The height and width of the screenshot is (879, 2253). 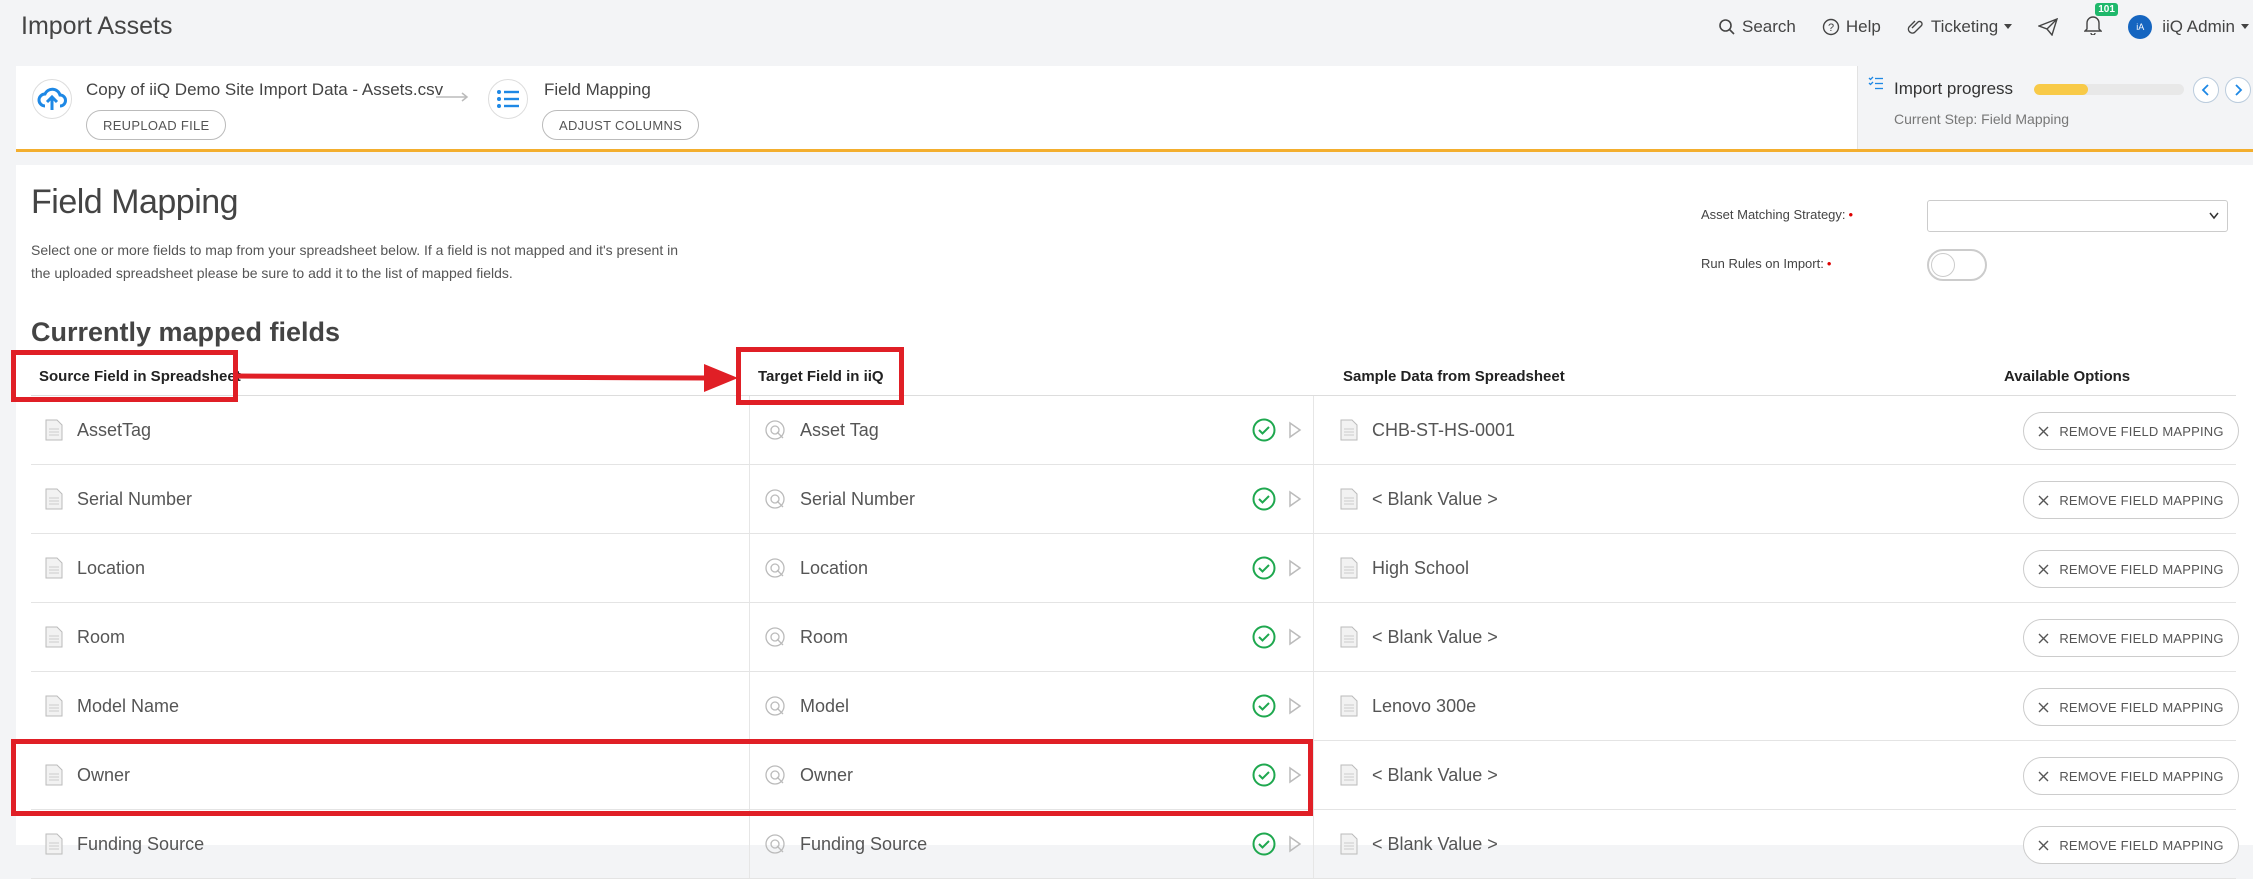 What do you see at coordinates (486, 378) in the screenshot?
I see `annotation-arrow` at bounding box center [486, 378].